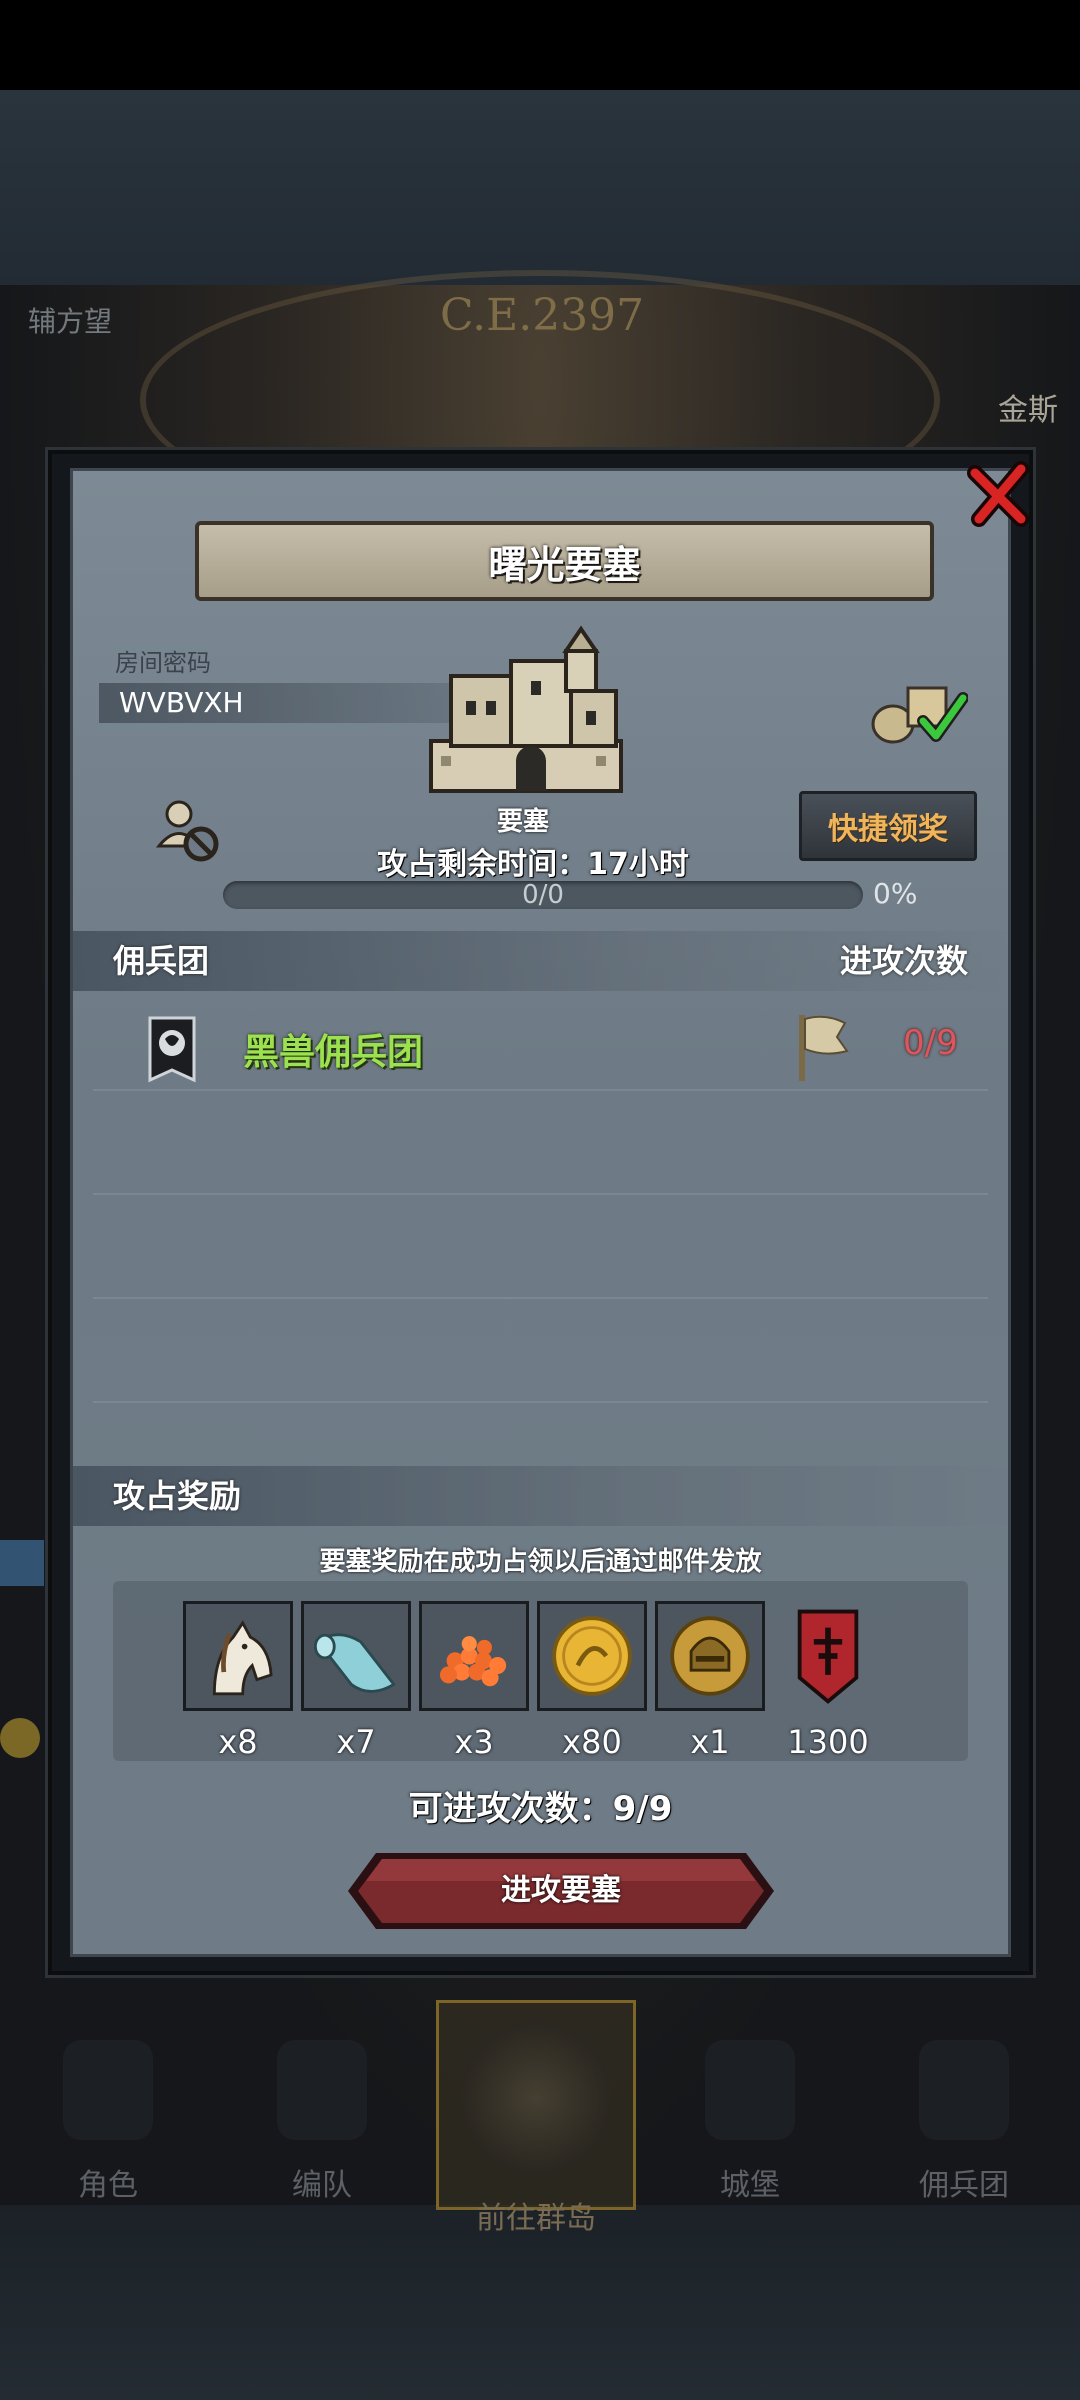  What do you see at coordinates (20, 1738) in the screenshot?
I see `side-coin-icon` at bounding box center [20, 1738].